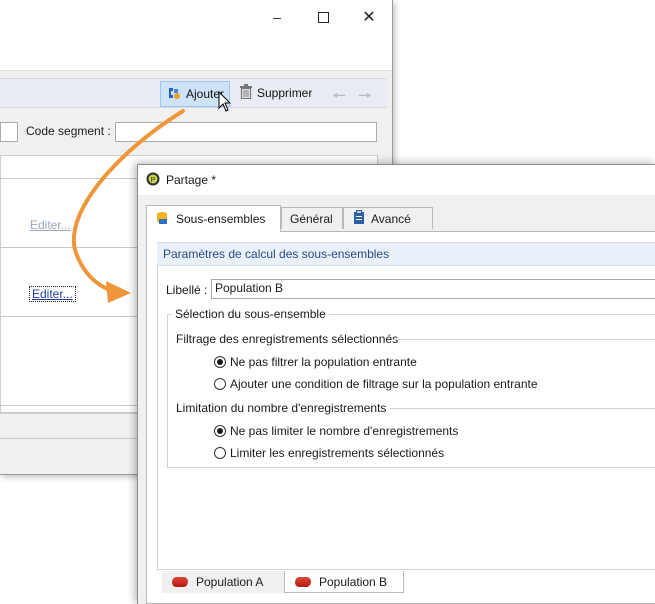  I want to click on libelle-input: Population B, so click(433, 289).